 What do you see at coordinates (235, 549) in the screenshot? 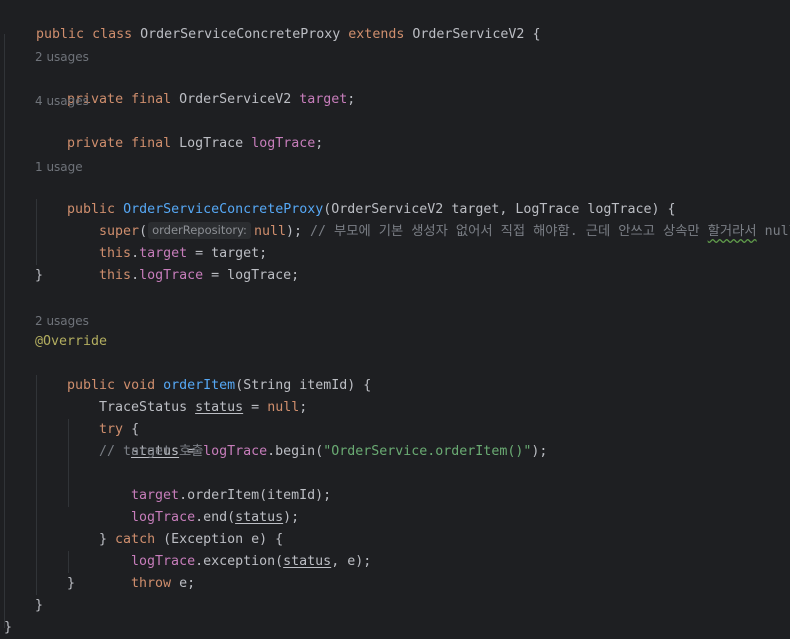
I see `exception-call-line: logTrace.exception(status, e);` at bounding box center [235, 549].